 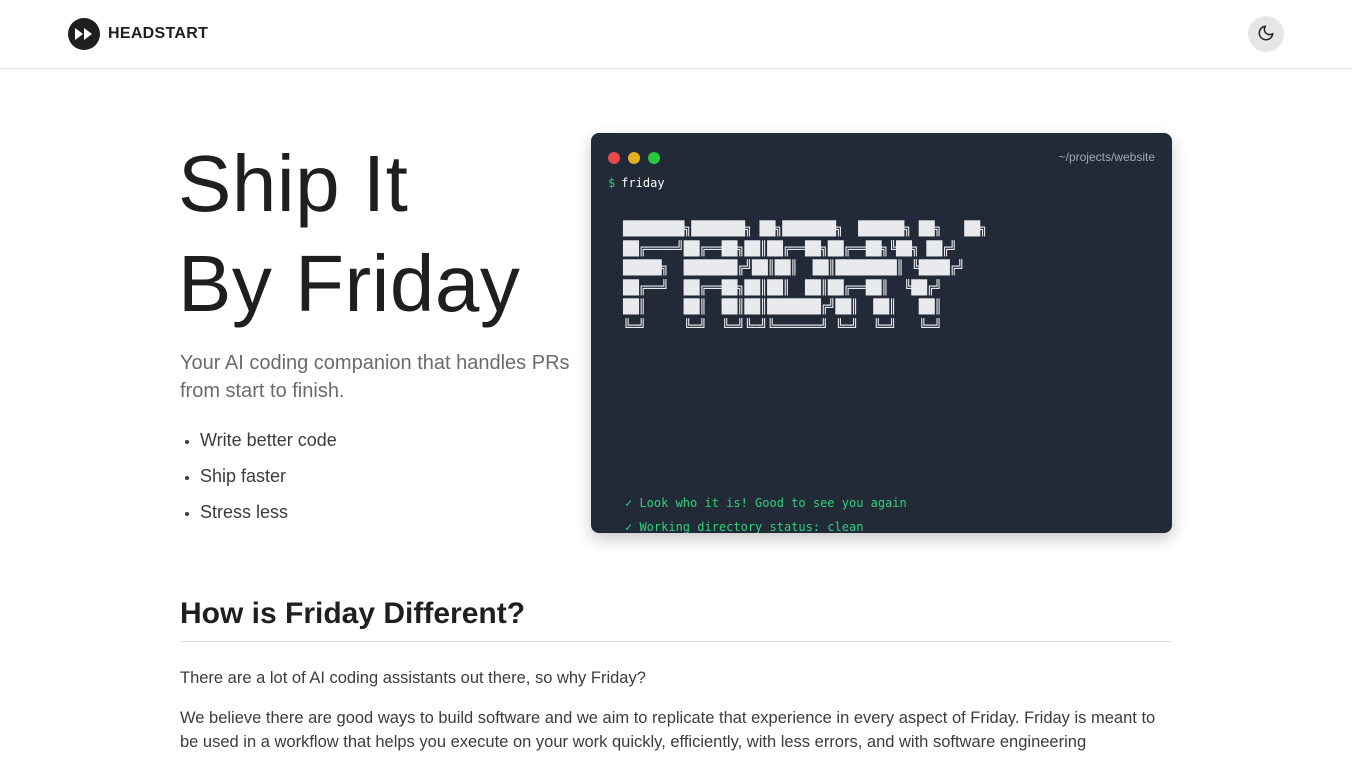 What do you see at coordinates (293, 183) in the screenshot?
I see `hero-title-line-1: Ship It` at bounding box center [293, 183].